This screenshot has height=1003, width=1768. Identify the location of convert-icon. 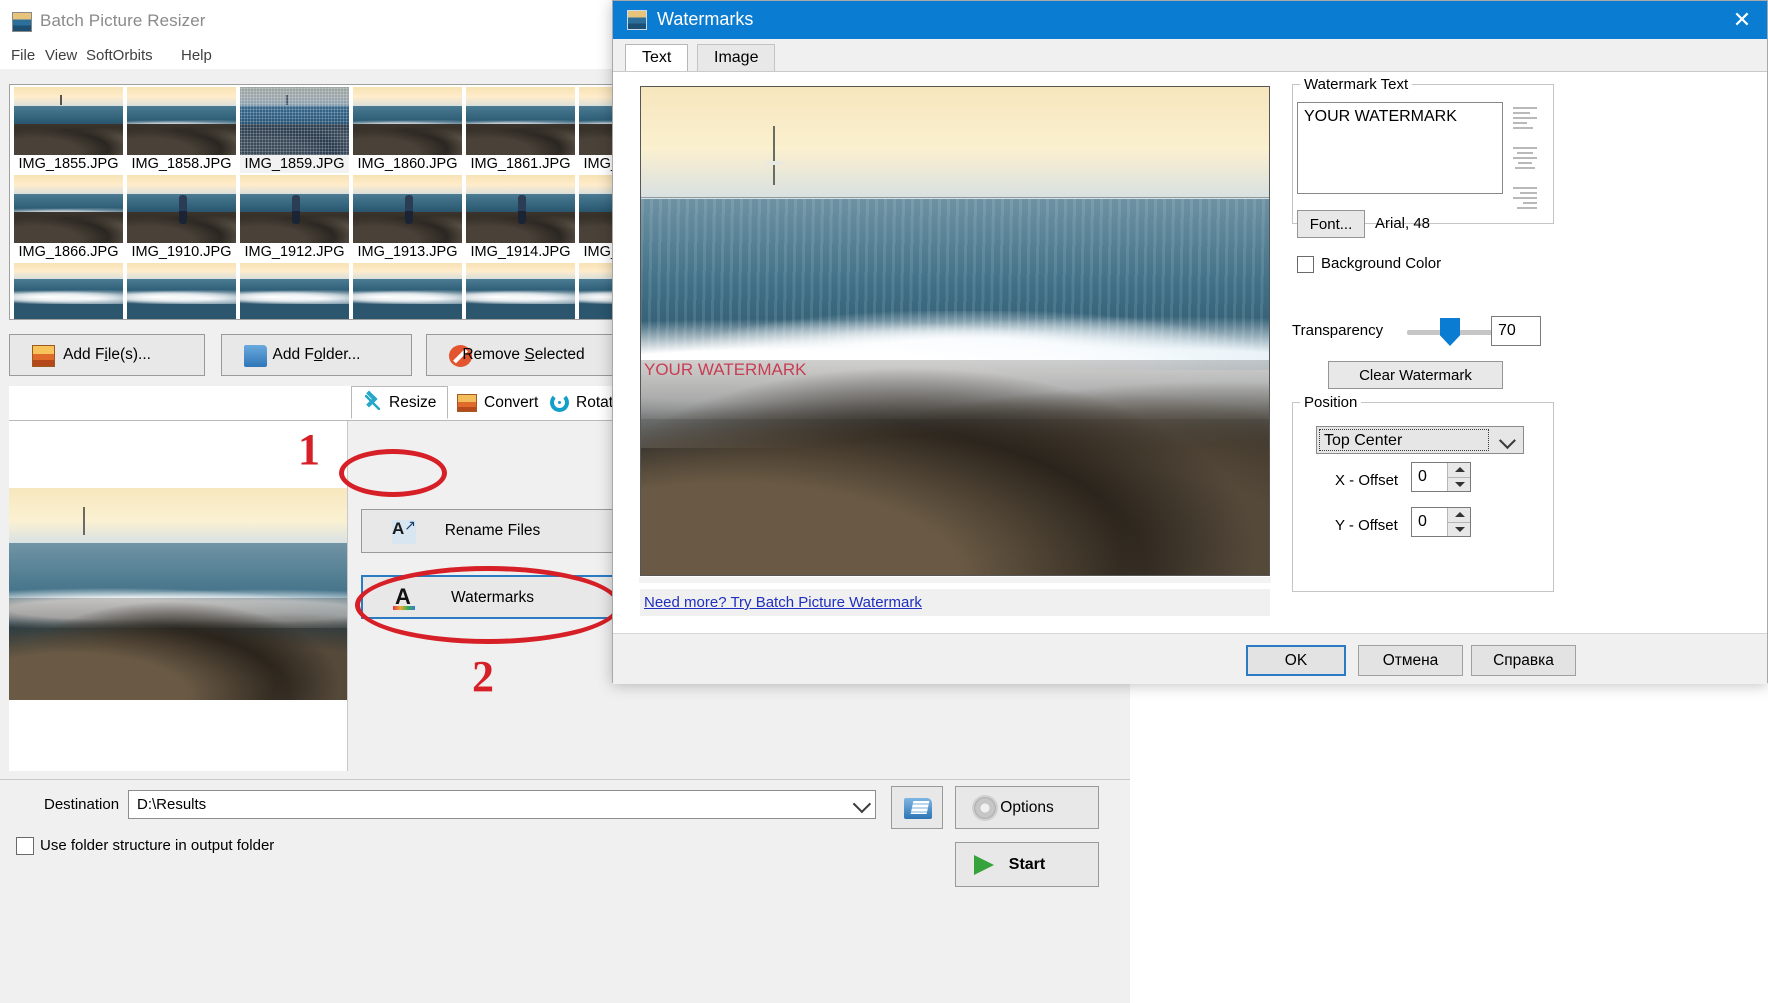
(467, 402).